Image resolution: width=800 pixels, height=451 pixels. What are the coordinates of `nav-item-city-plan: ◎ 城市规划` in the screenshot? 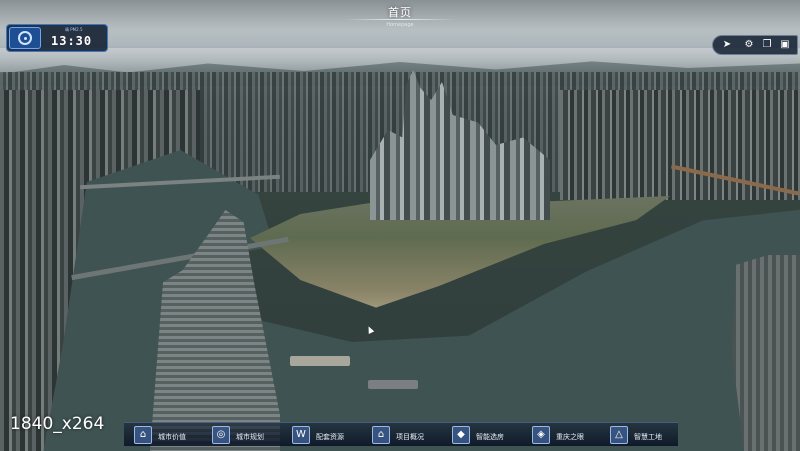 It's located at (246, 435).